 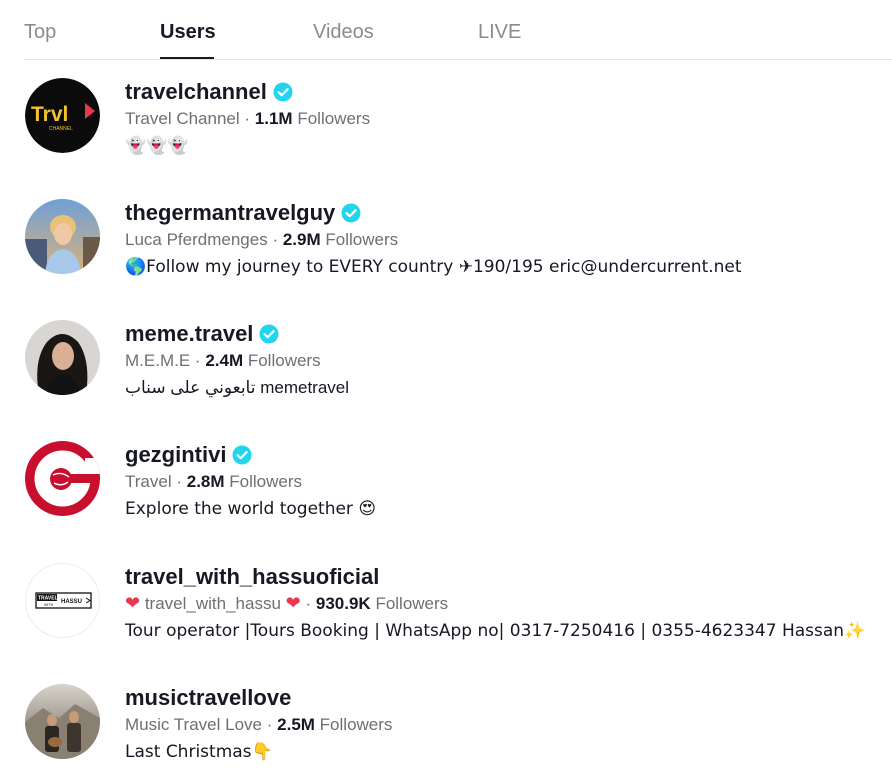 I want to click on nickname: Luca Pferdmenges, so click(x=196, y=239).